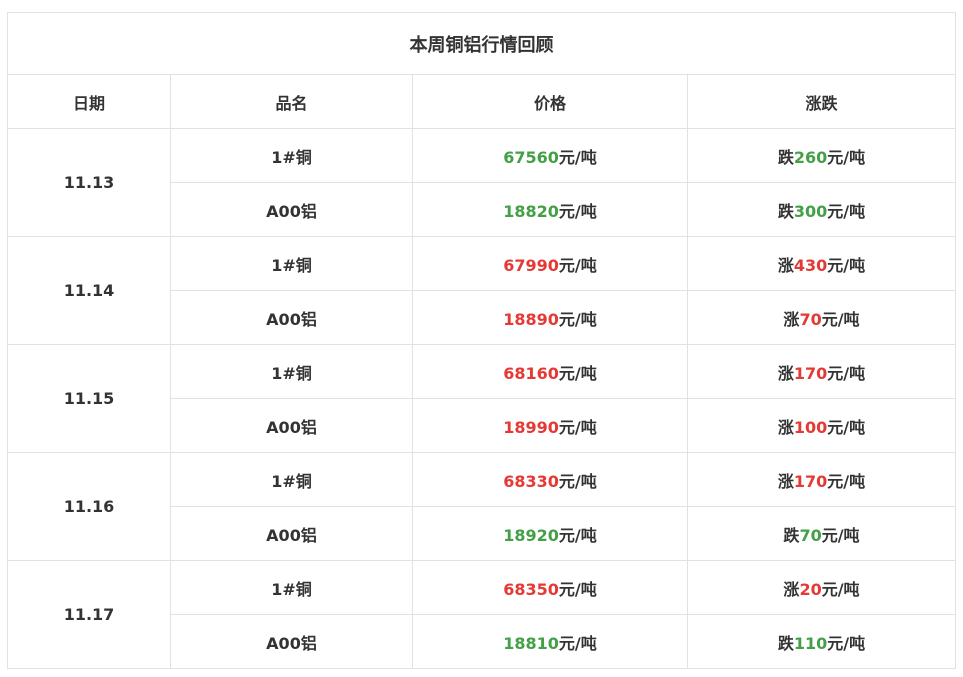 This screenshot has height=677, width=963. Describe the element at coordinates (531, 373) in the screenshot. I see `price-value: 68160` at that location.